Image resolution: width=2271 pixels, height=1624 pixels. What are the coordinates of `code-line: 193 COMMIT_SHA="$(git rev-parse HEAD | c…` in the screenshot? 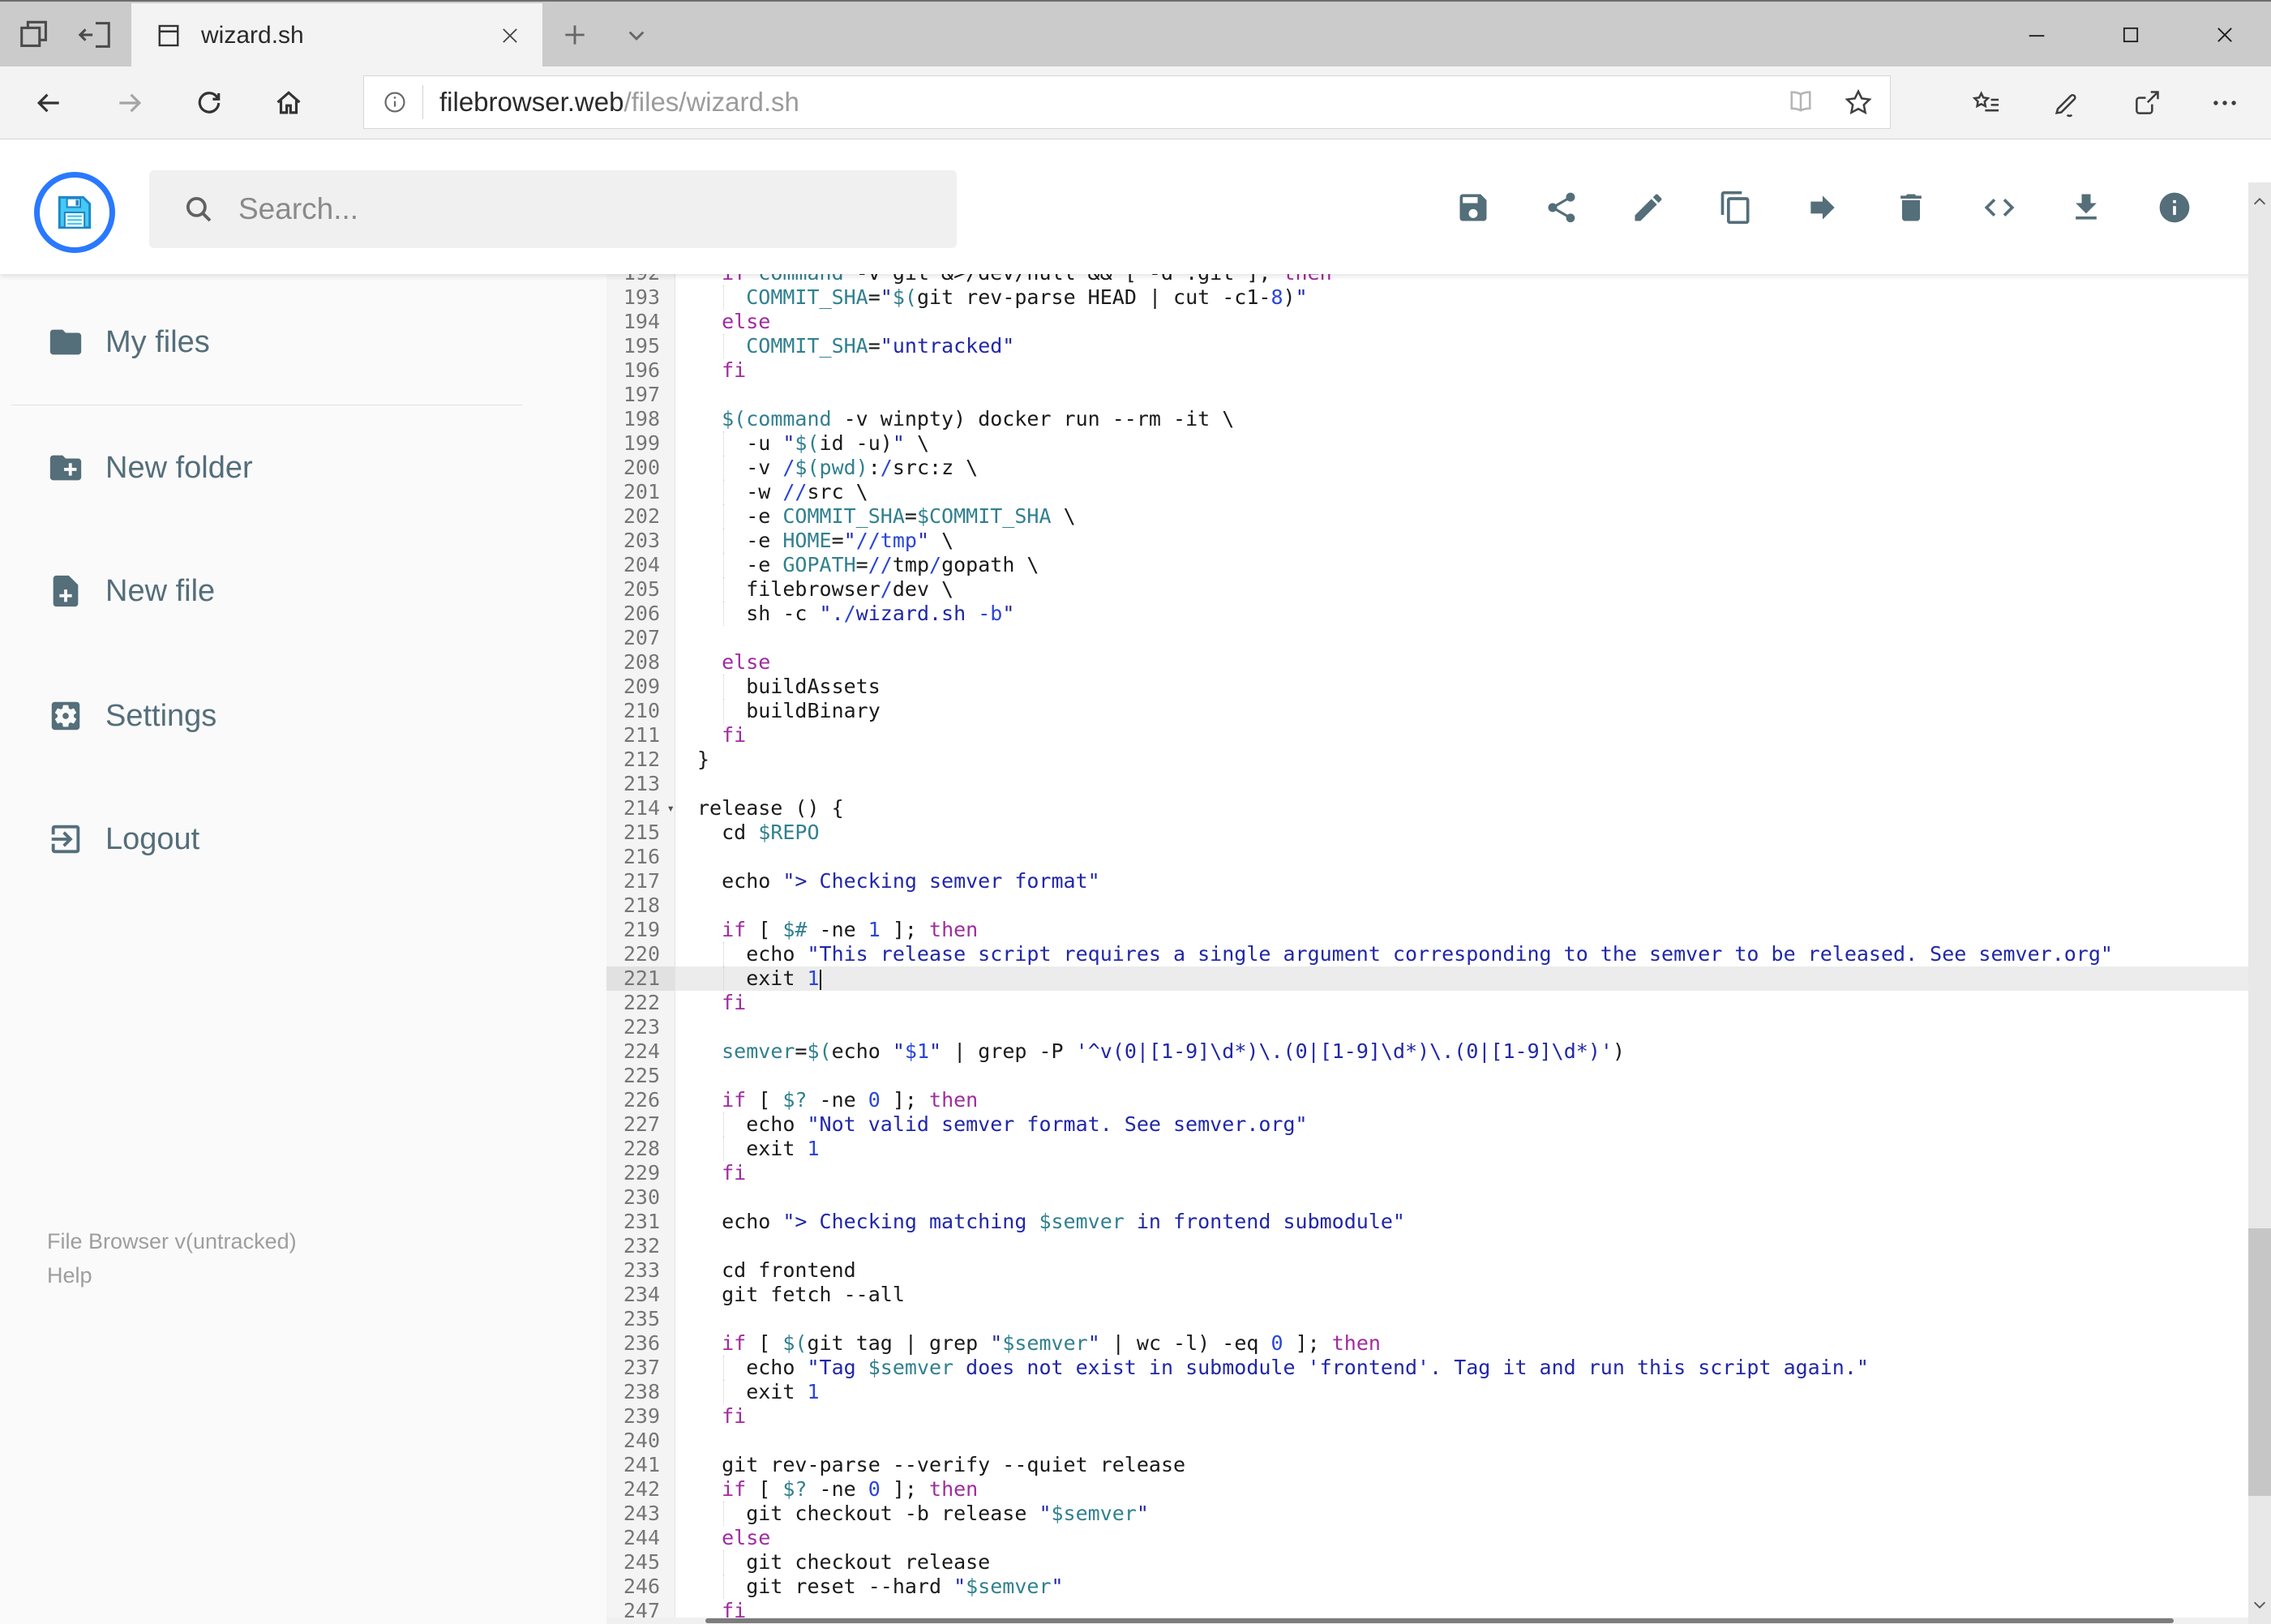 It's located at (1427, 298).